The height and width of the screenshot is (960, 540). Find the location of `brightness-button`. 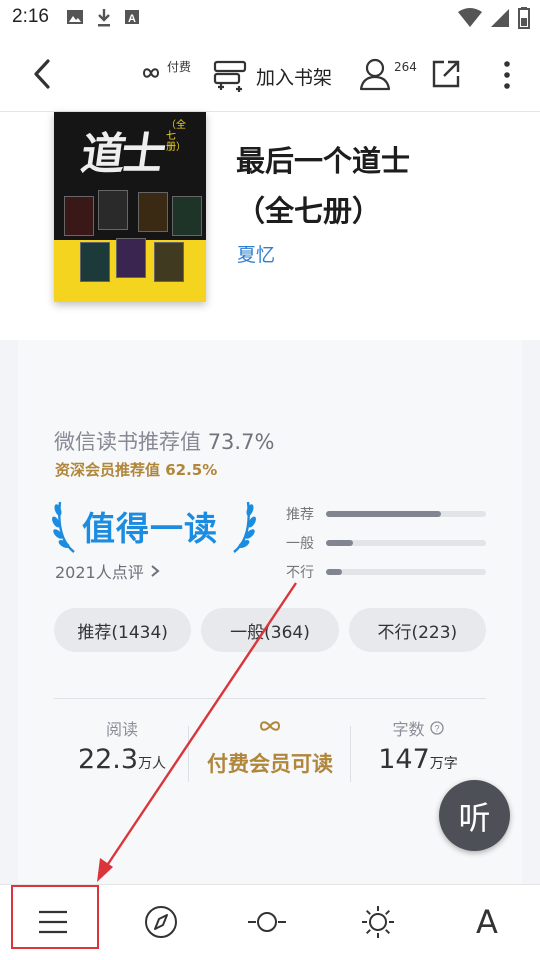

brightness-button is located at coordinates (378, 922).